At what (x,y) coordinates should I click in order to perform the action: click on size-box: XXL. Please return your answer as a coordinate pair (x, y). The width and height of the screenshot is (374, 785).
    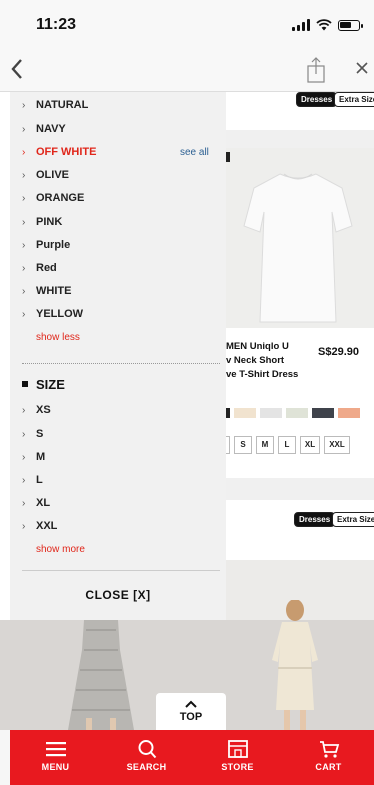
    Looking at the image, I should click on (337, 445).